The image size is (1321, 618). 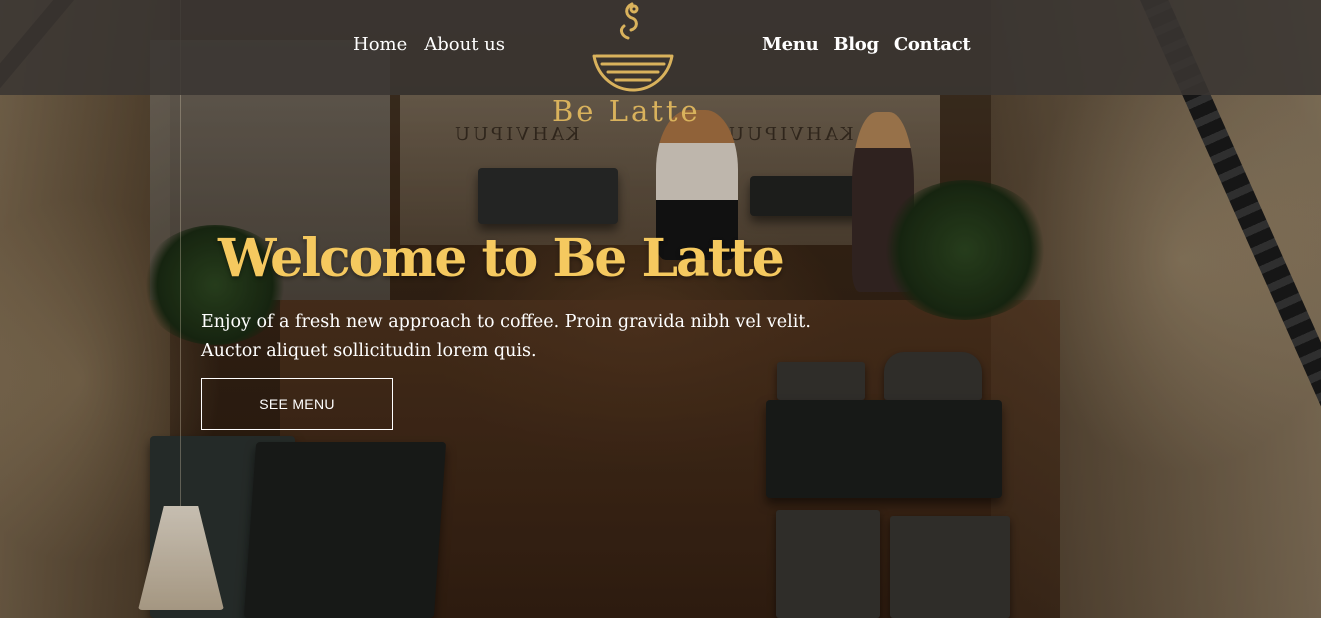 I want to click on nav-left: Home About us, so click(x=429, y=44).